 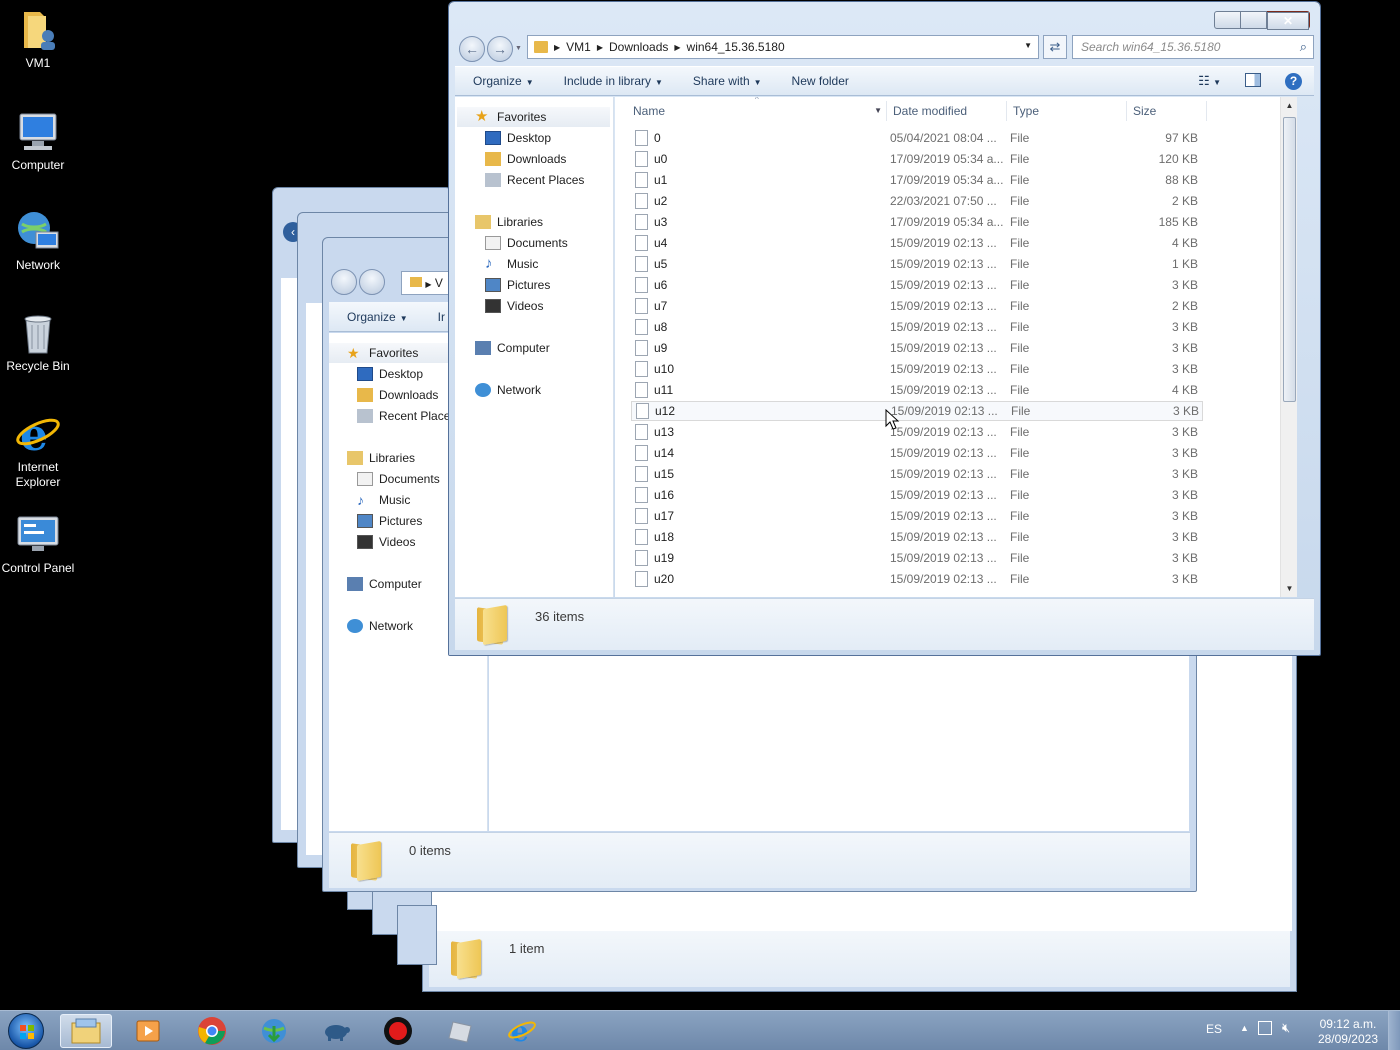 What do you see at coordinates (878, 110) in the screenshot?
I see `column-filter-dropdown: ▼` at bounding box center [878, 110].